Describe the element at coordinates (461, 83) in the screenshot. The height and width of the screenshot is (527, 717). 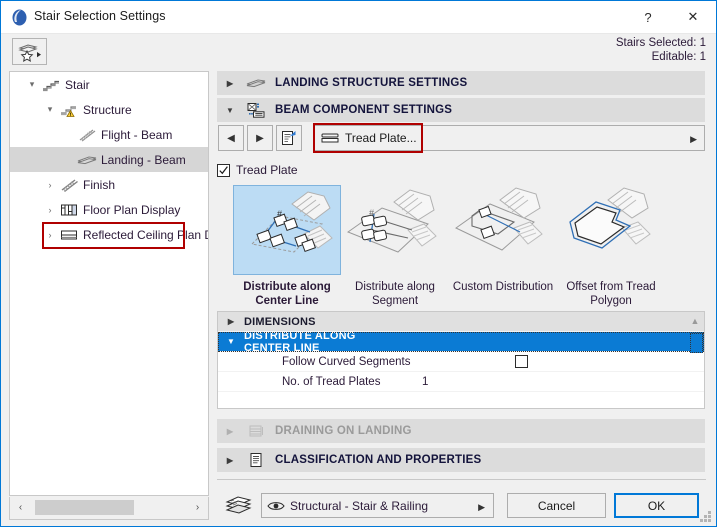
I see `section-landing-structure-settings: ▶ LANDING STRUCTURE SETTINGS` at that location.